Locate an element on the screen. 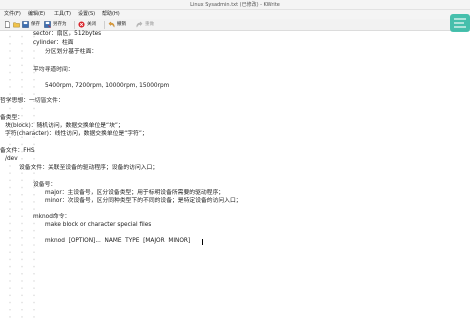 The height and width of the screenshot is (320, 470). title-bar: Linux Sysadmin.txt (已修改) - KWrite is located at coordinates (235, 5).